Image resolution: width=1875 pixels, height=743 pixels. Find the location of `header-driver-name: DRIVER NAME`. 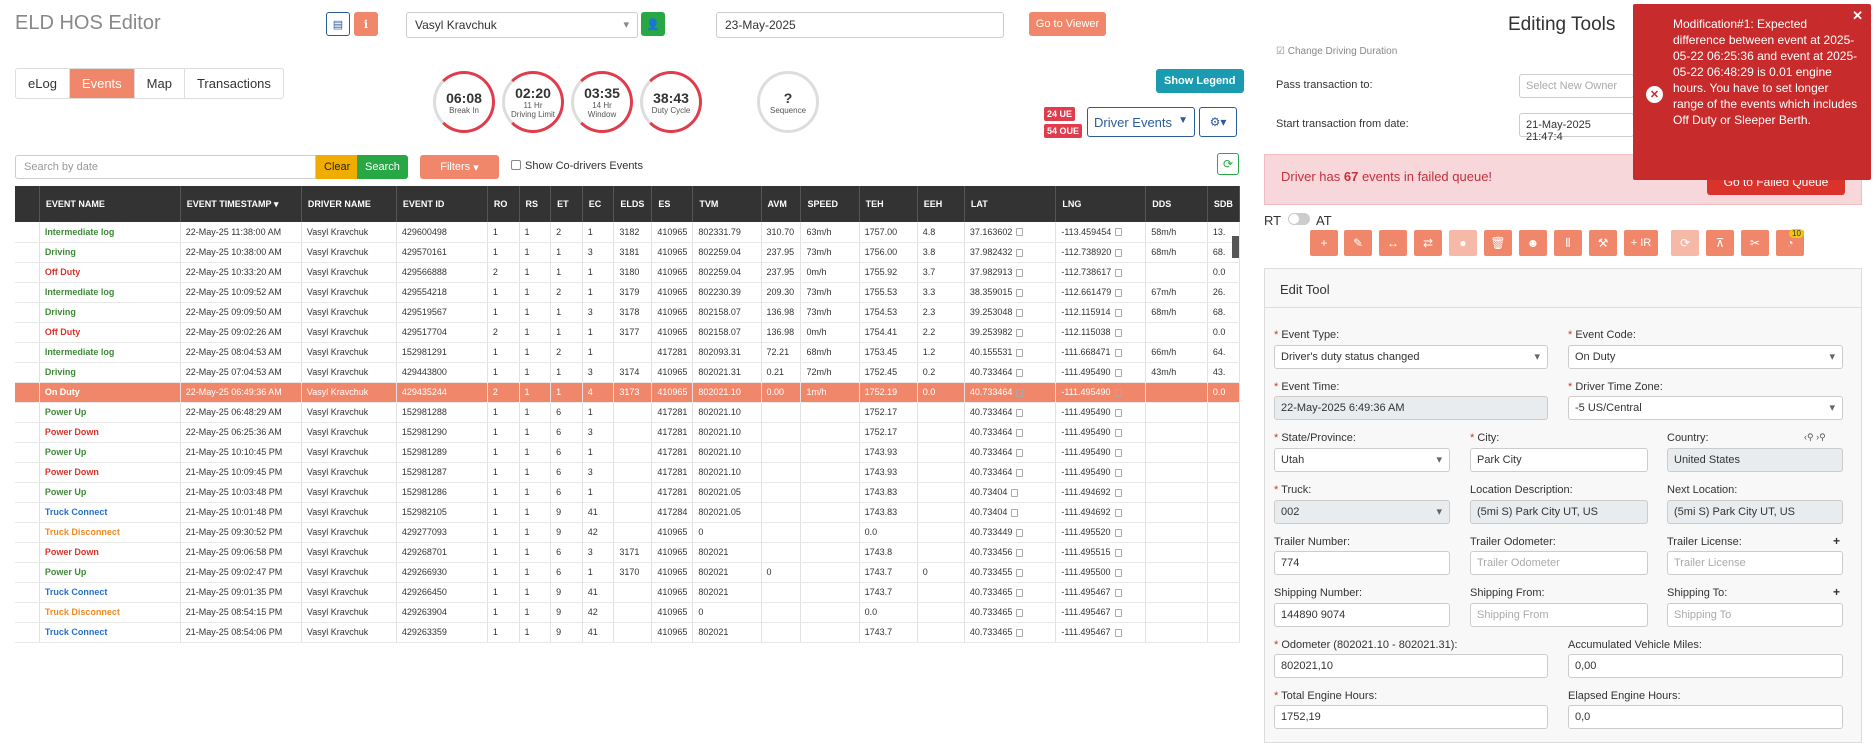

header-driver-name: DRIVER NAME is located at coordinates (349, 204).